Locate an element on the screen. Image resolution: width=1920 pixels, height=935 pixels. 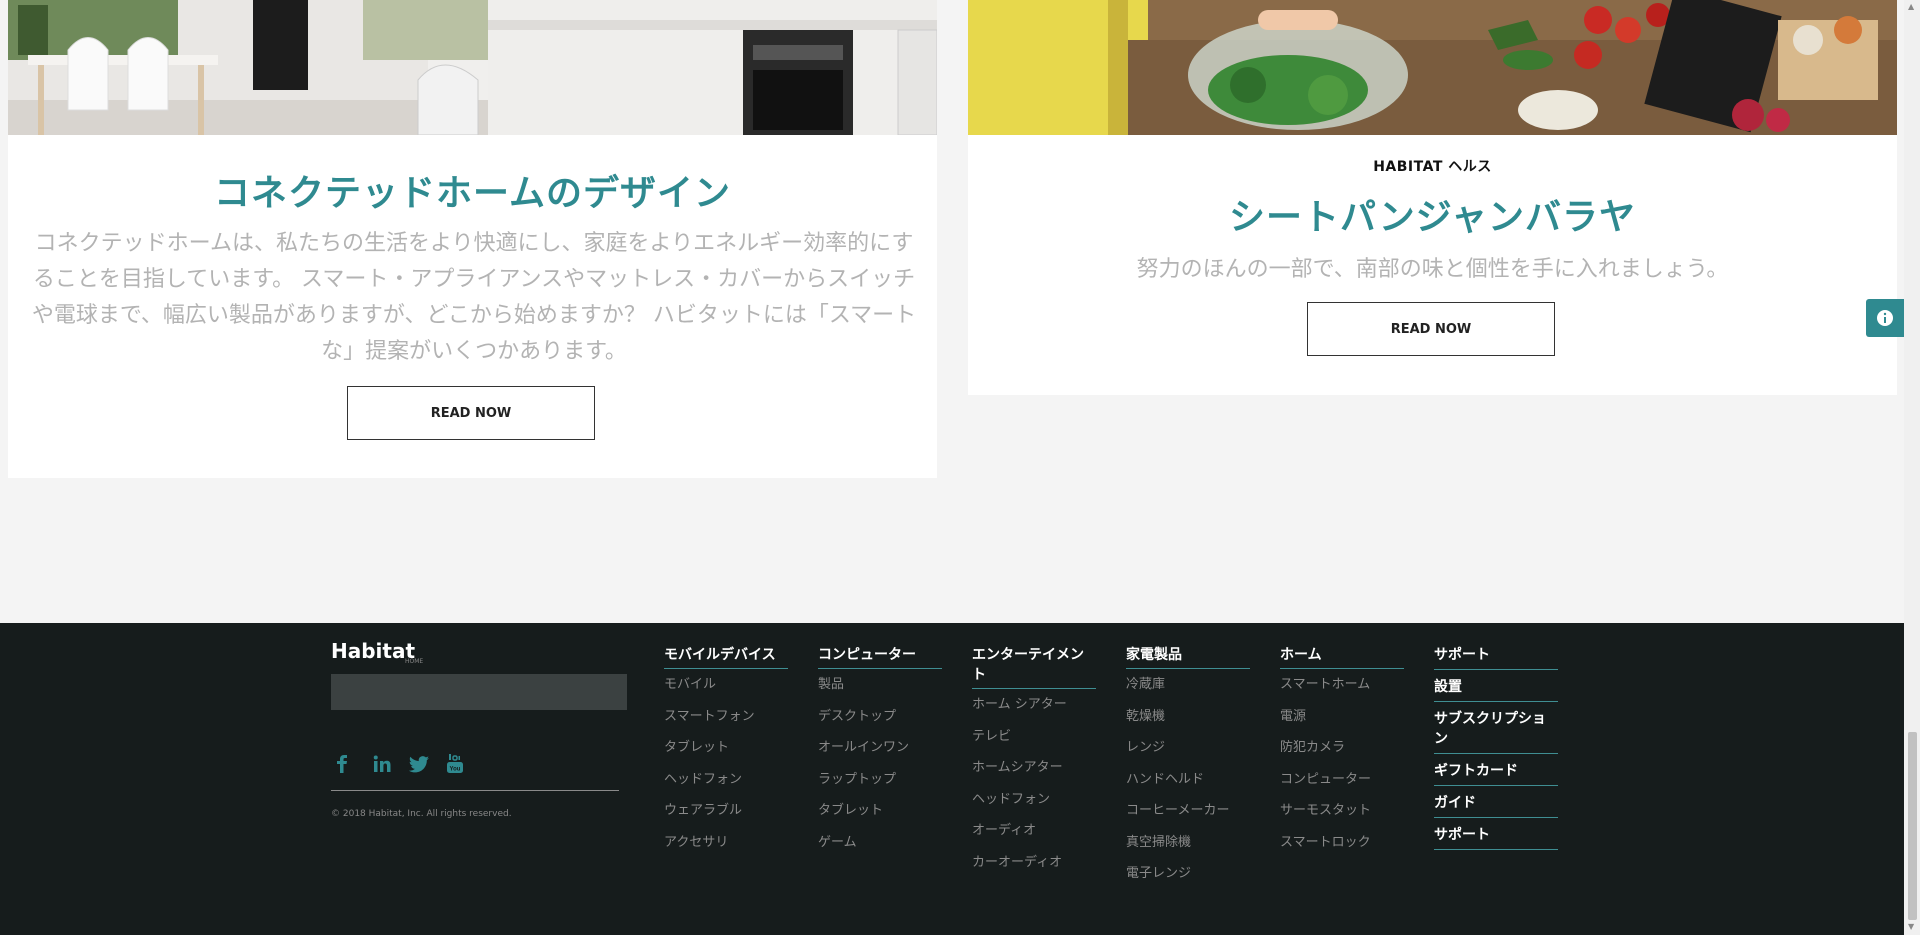
footer-column-support: サポート 設置 サブスクリプション ギフトカード ガイド サポート is located at coordinates (1496, 747).